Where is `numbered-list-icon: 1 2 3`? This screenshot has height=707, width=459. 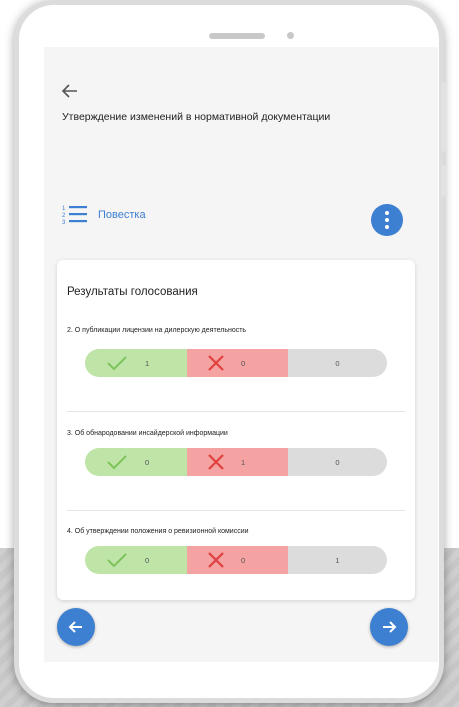 numbered-list-icon: 1 2 3 is located at coordinates (74, 216).